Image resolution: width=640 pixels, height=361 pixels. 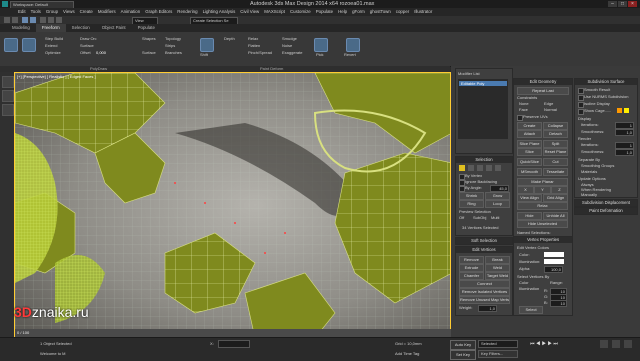 What do you see at coordinates (149, 52) in the screenshot?
I see `ribbon-surface: Surface` at bounding box center [149, 52].